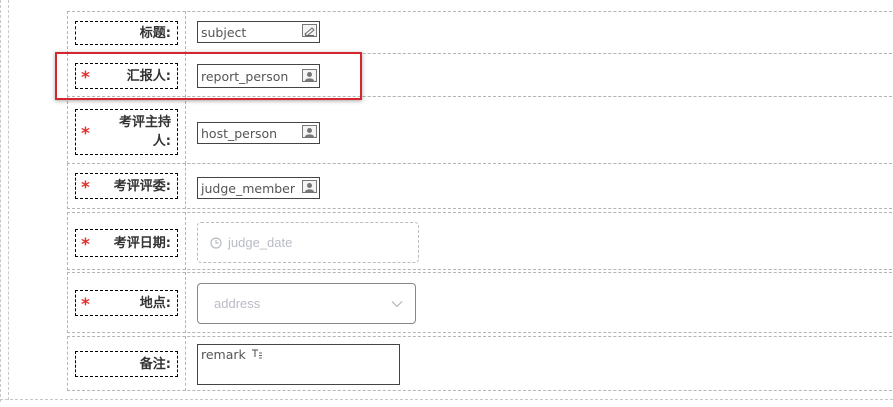  Describe the element at coordinates (298, 364) in the screenshot. I see `remark-textarea: remark` at that location.